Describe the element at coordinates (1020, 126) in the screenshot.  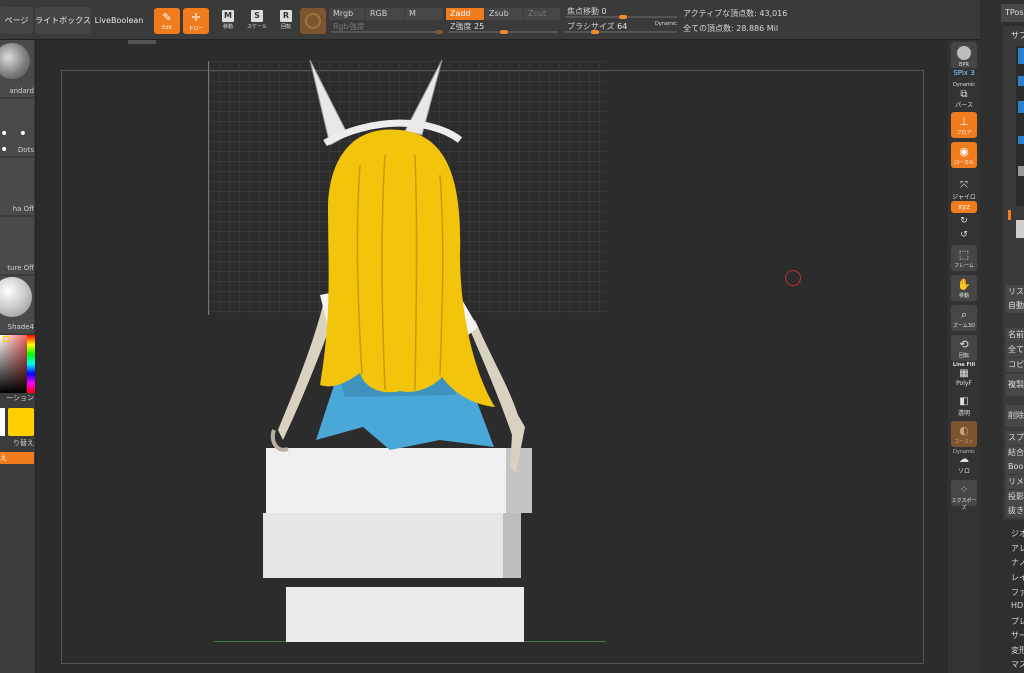
I see `subtool-list` at that location.